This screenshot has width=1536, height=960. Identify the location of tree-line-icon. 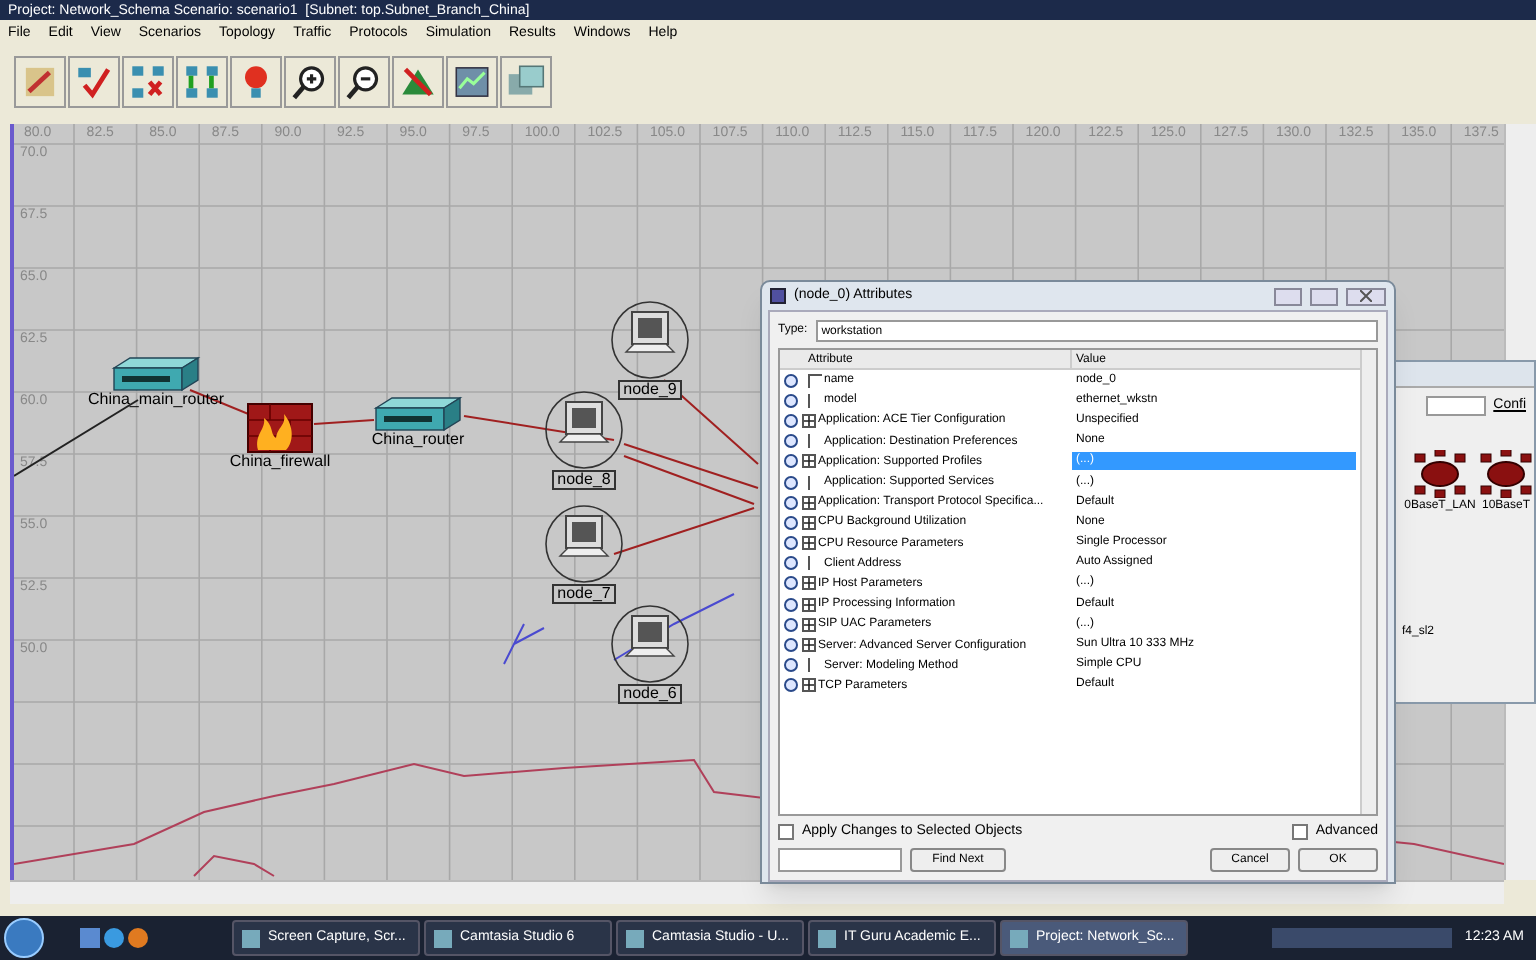
(815, 380).